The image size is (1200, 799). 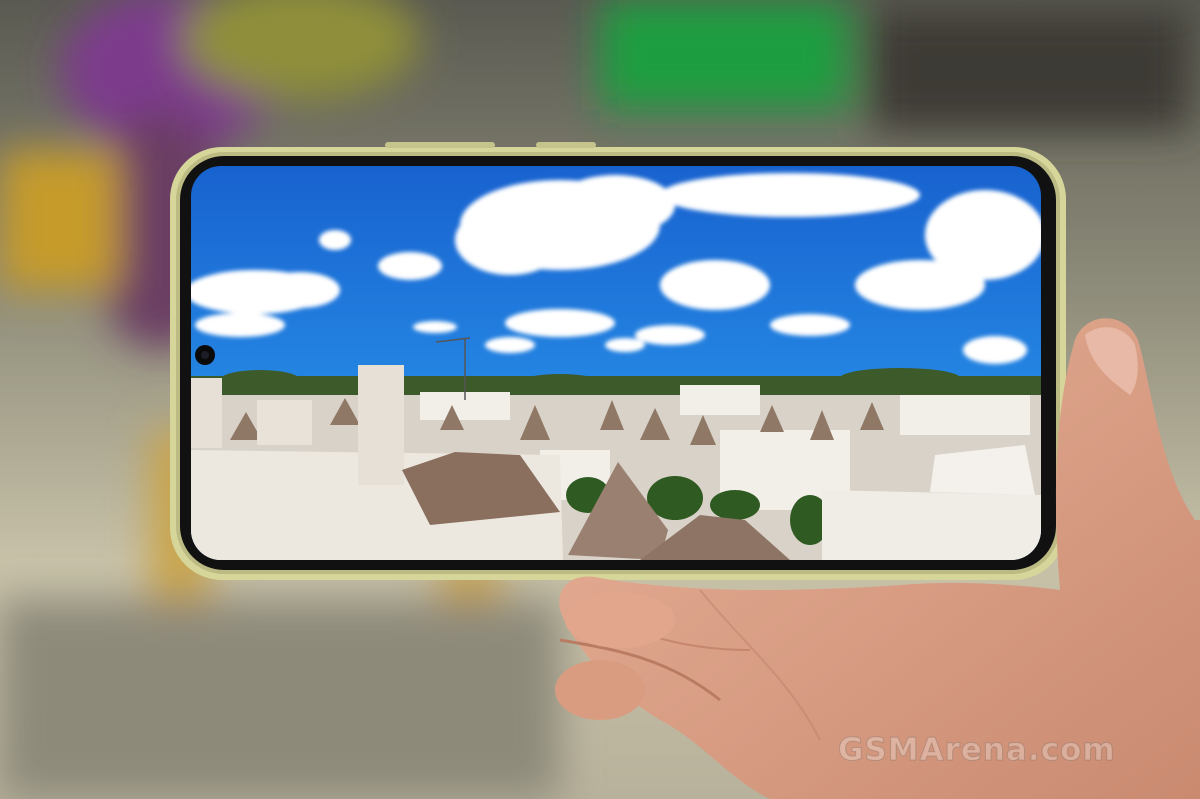 I want to click on watermark: GSMArena.com, so click(x=977, y=750).